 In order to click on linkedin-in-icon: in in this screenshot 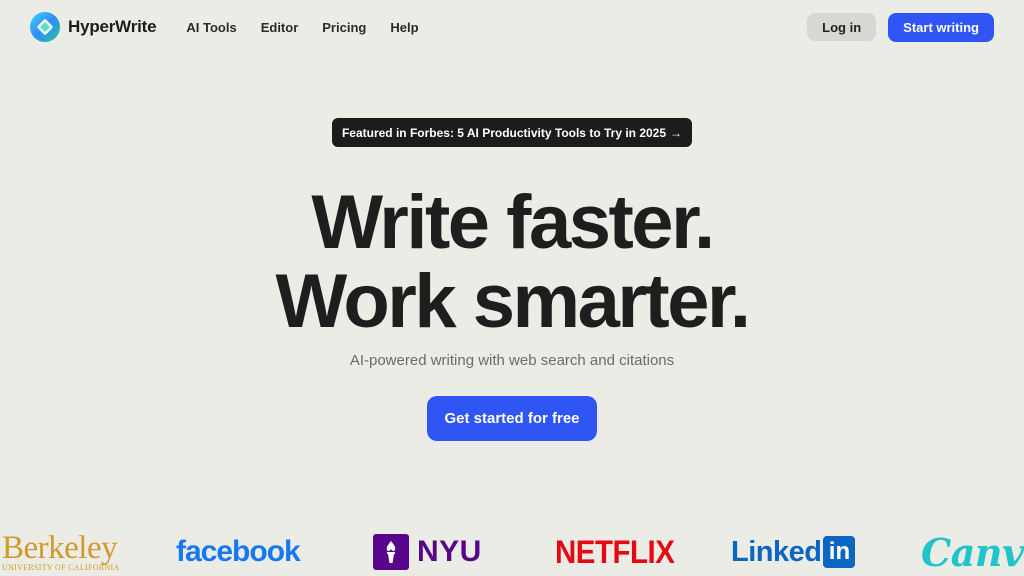, I will do `click(839, 552)`.